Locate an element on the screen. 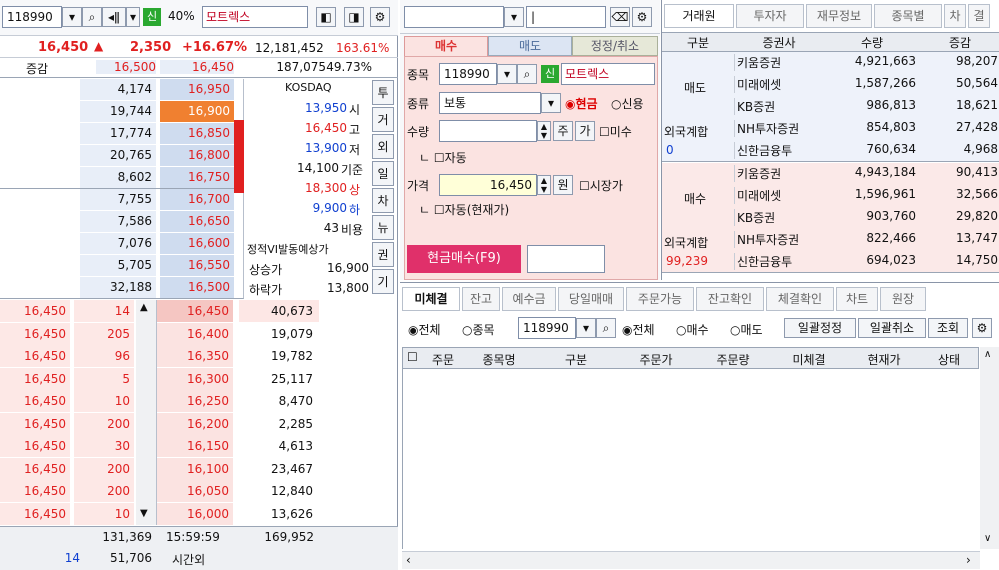 This screenshot has width=999, height=570. ask-price: 16,600 is located at coordinates (197, 243).